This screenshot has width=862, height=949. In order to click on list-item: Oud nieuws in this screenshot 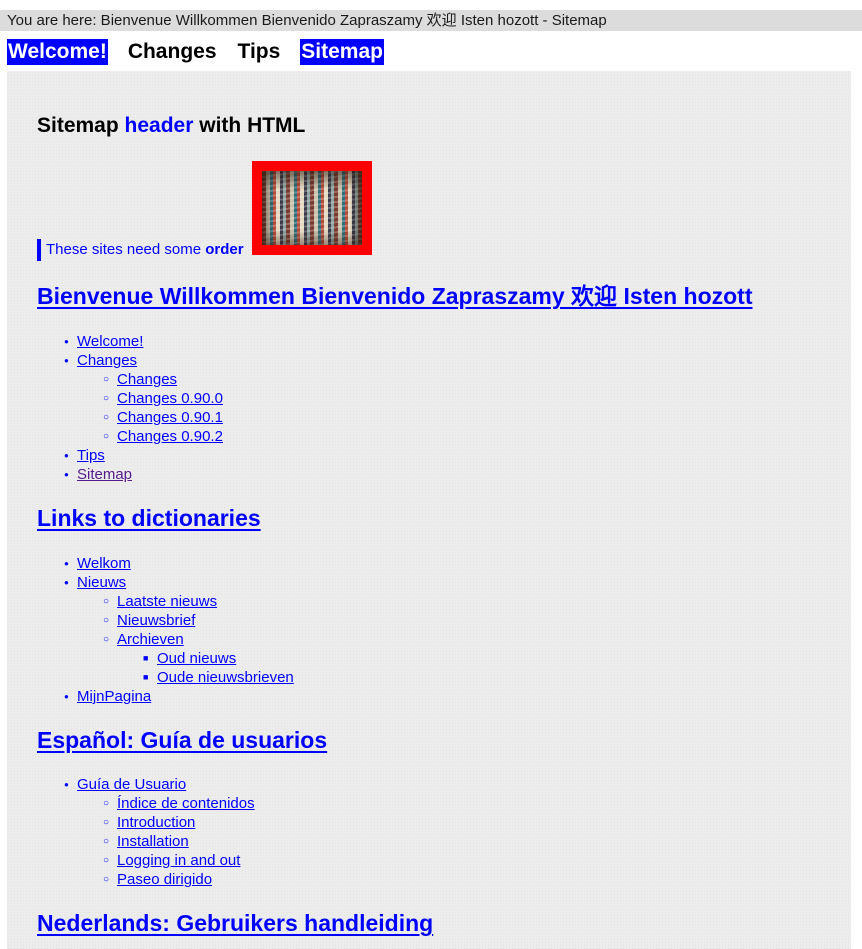, I will do `click(218, 658)`.